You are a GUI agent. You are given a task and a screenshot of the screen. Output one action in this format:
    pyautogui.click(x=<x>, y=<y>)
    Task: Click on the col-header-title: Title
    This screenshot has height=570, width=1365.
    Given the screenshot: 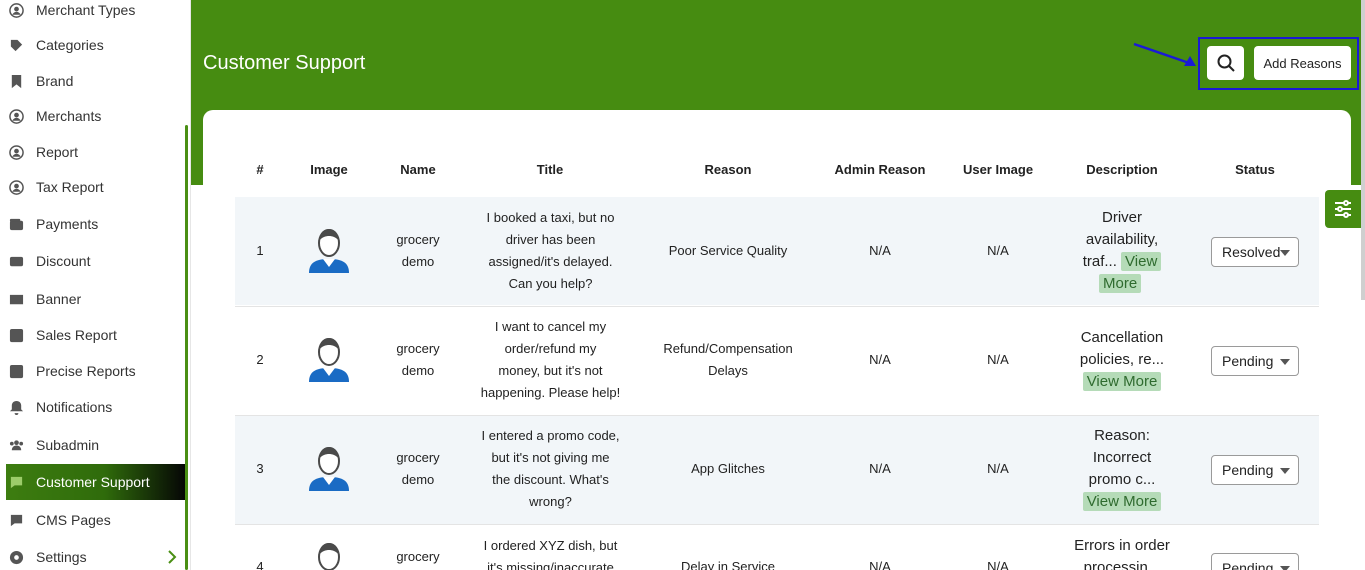 What is the action you would take?
    pyautogui.click(x=550, y=169)
    